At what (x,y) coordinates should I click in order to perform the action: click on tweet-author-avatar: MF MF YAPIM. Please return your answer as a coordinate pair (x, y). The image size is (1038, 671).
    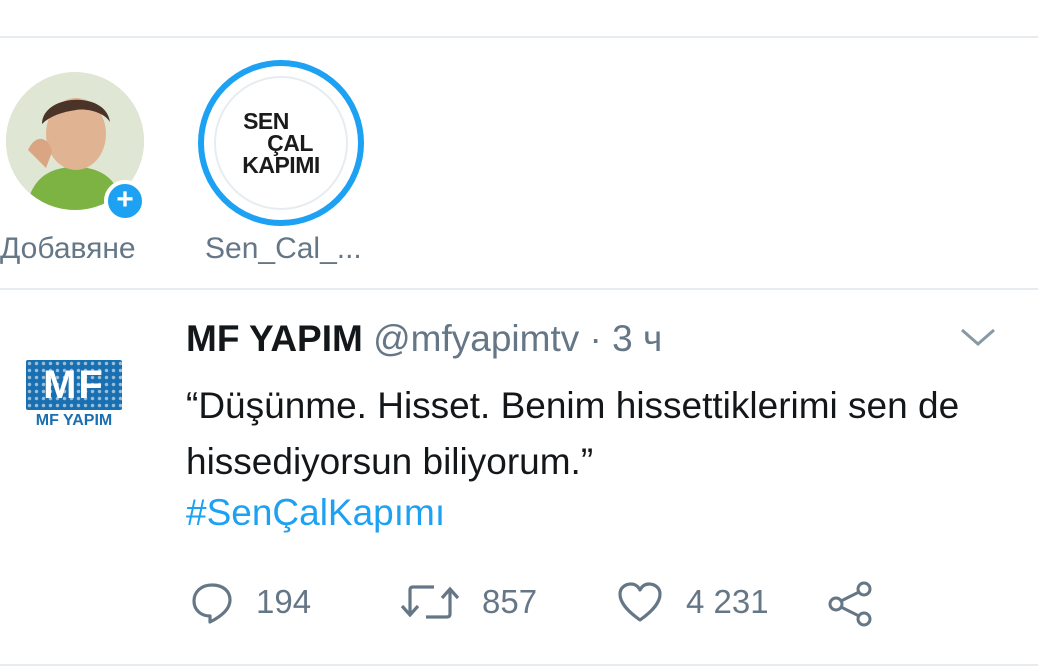
    Looking at the image, I should click on (74, 399).